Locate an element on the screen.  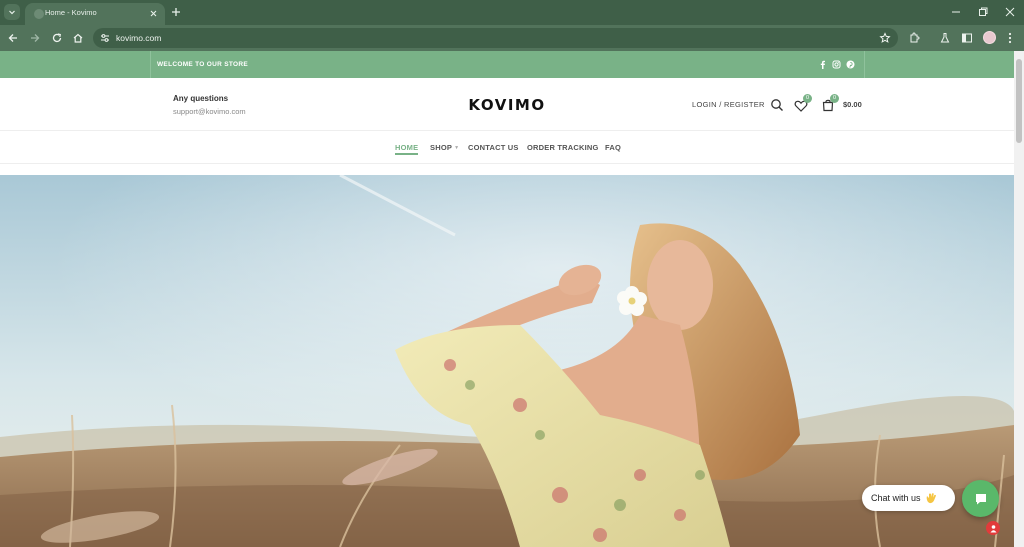
chat-launcher-button is located at coordinates (980, 498).